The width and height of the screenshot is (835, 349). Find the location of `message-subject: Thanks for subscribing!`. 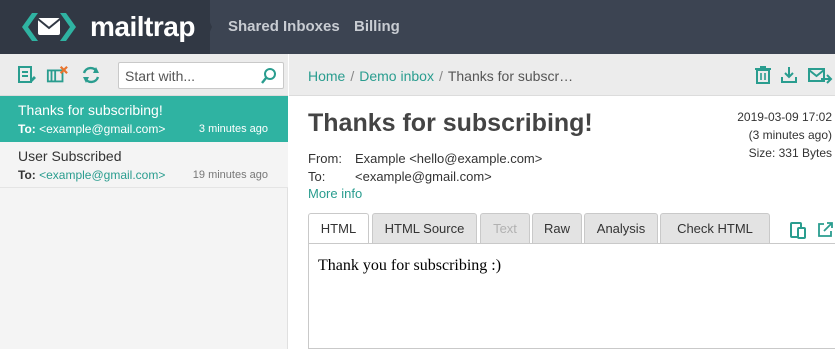

message-subject: Thanks for subscribing! is located at coordinates (90, 110).